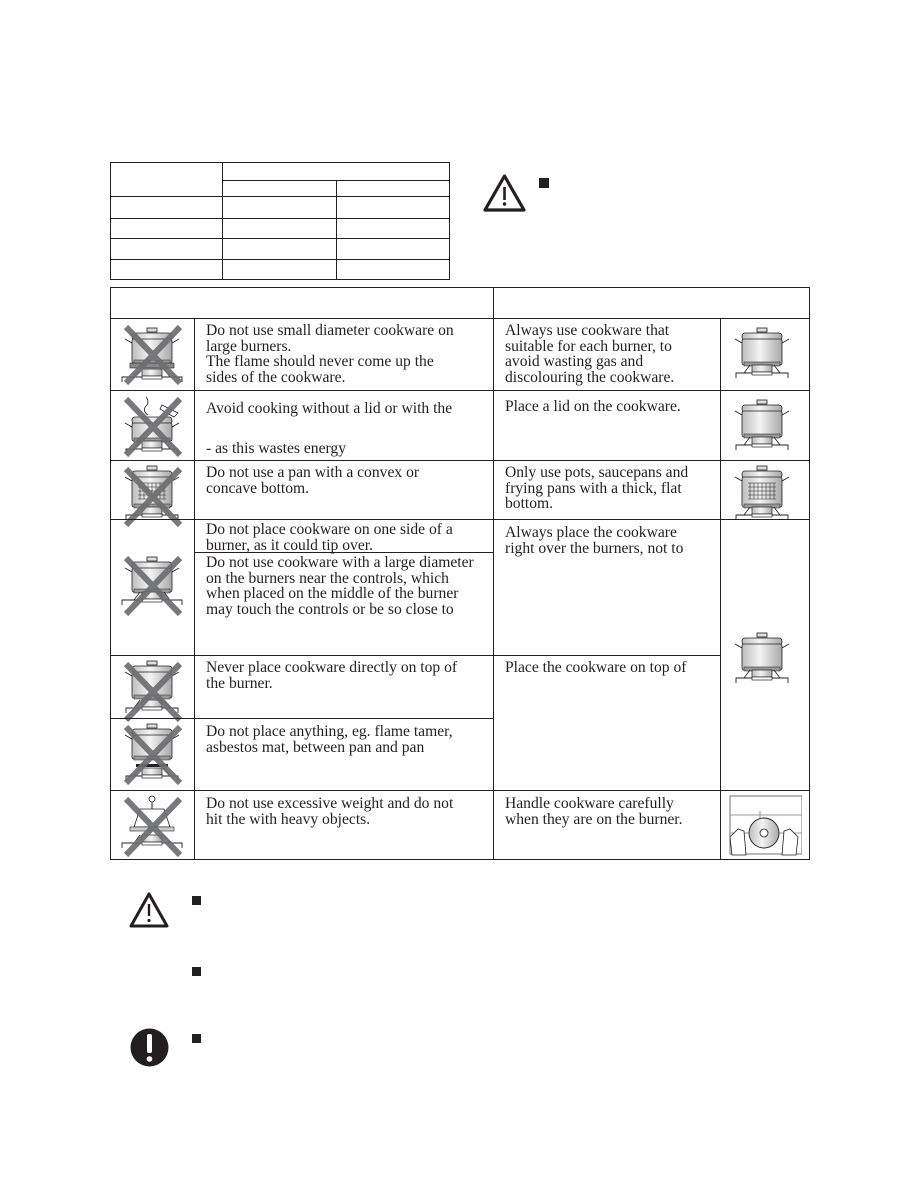 The image size is (918, 1188). I want to click on hands-holding-pot-on-grid-icon, so click(763, 826).